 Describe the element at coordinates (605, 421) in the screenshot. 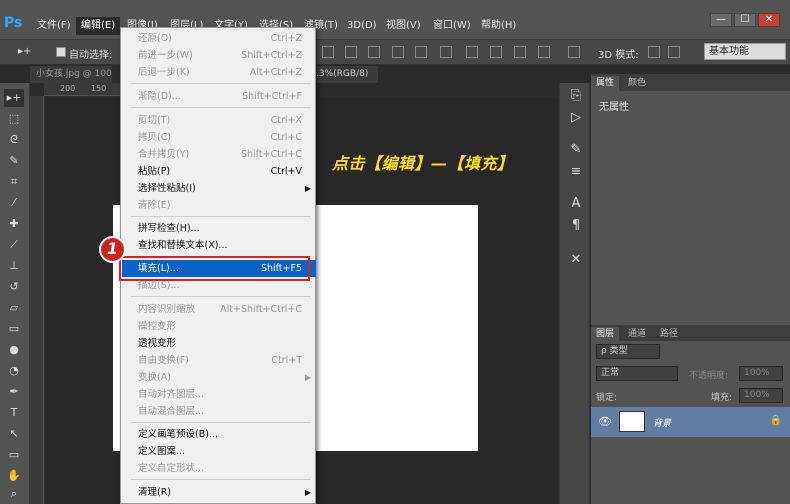

I see `visibility-eye-icon: 👁` at that location.